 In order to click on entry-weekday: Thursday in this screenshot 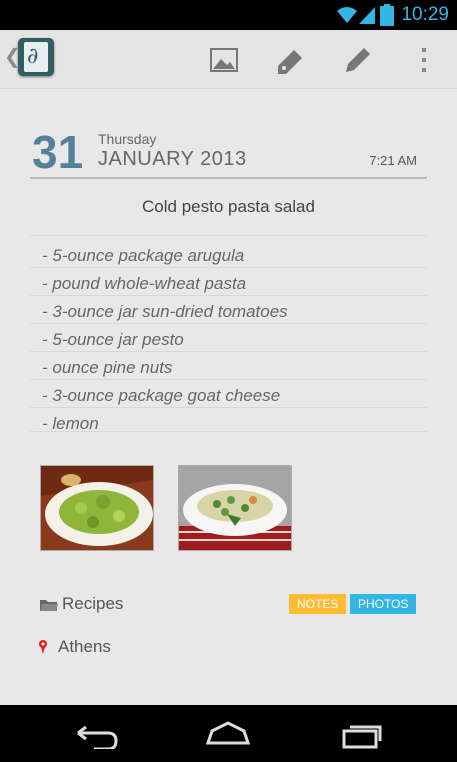, I will do `click(127, 139)`.